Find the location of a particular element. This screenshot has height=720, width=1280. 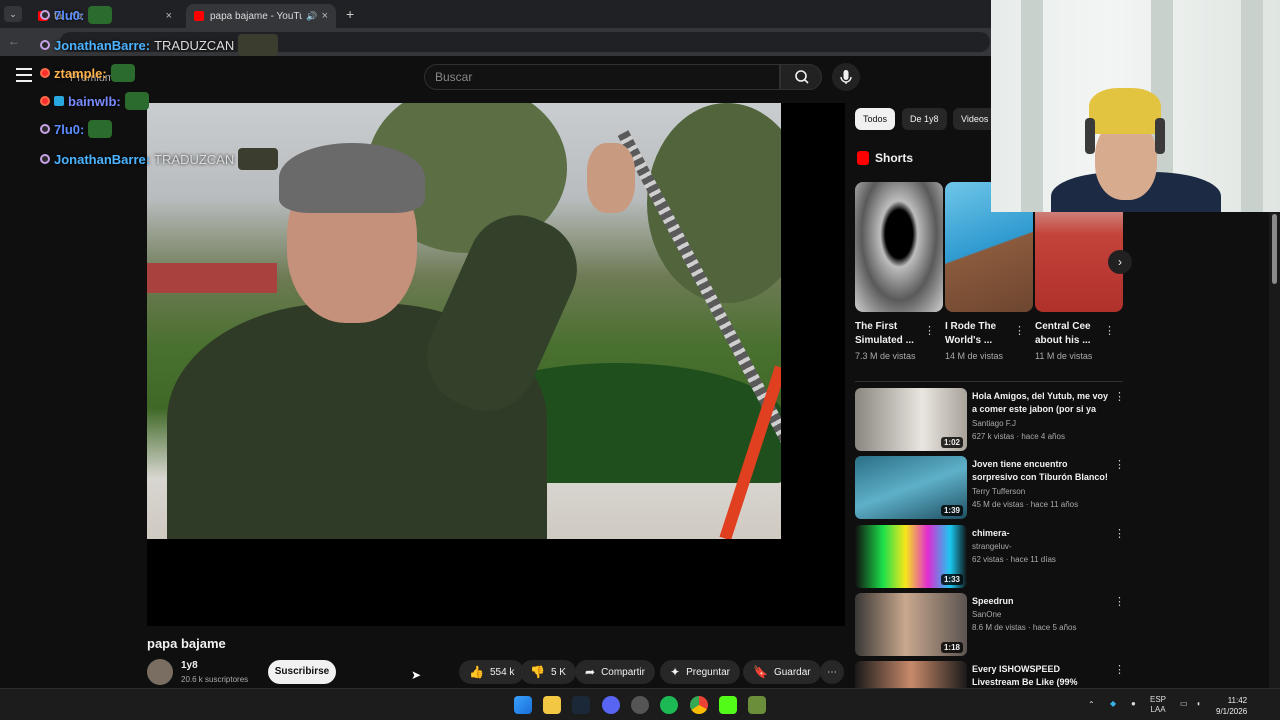

chip-videos: Videos is located at coordinates (975, 119).